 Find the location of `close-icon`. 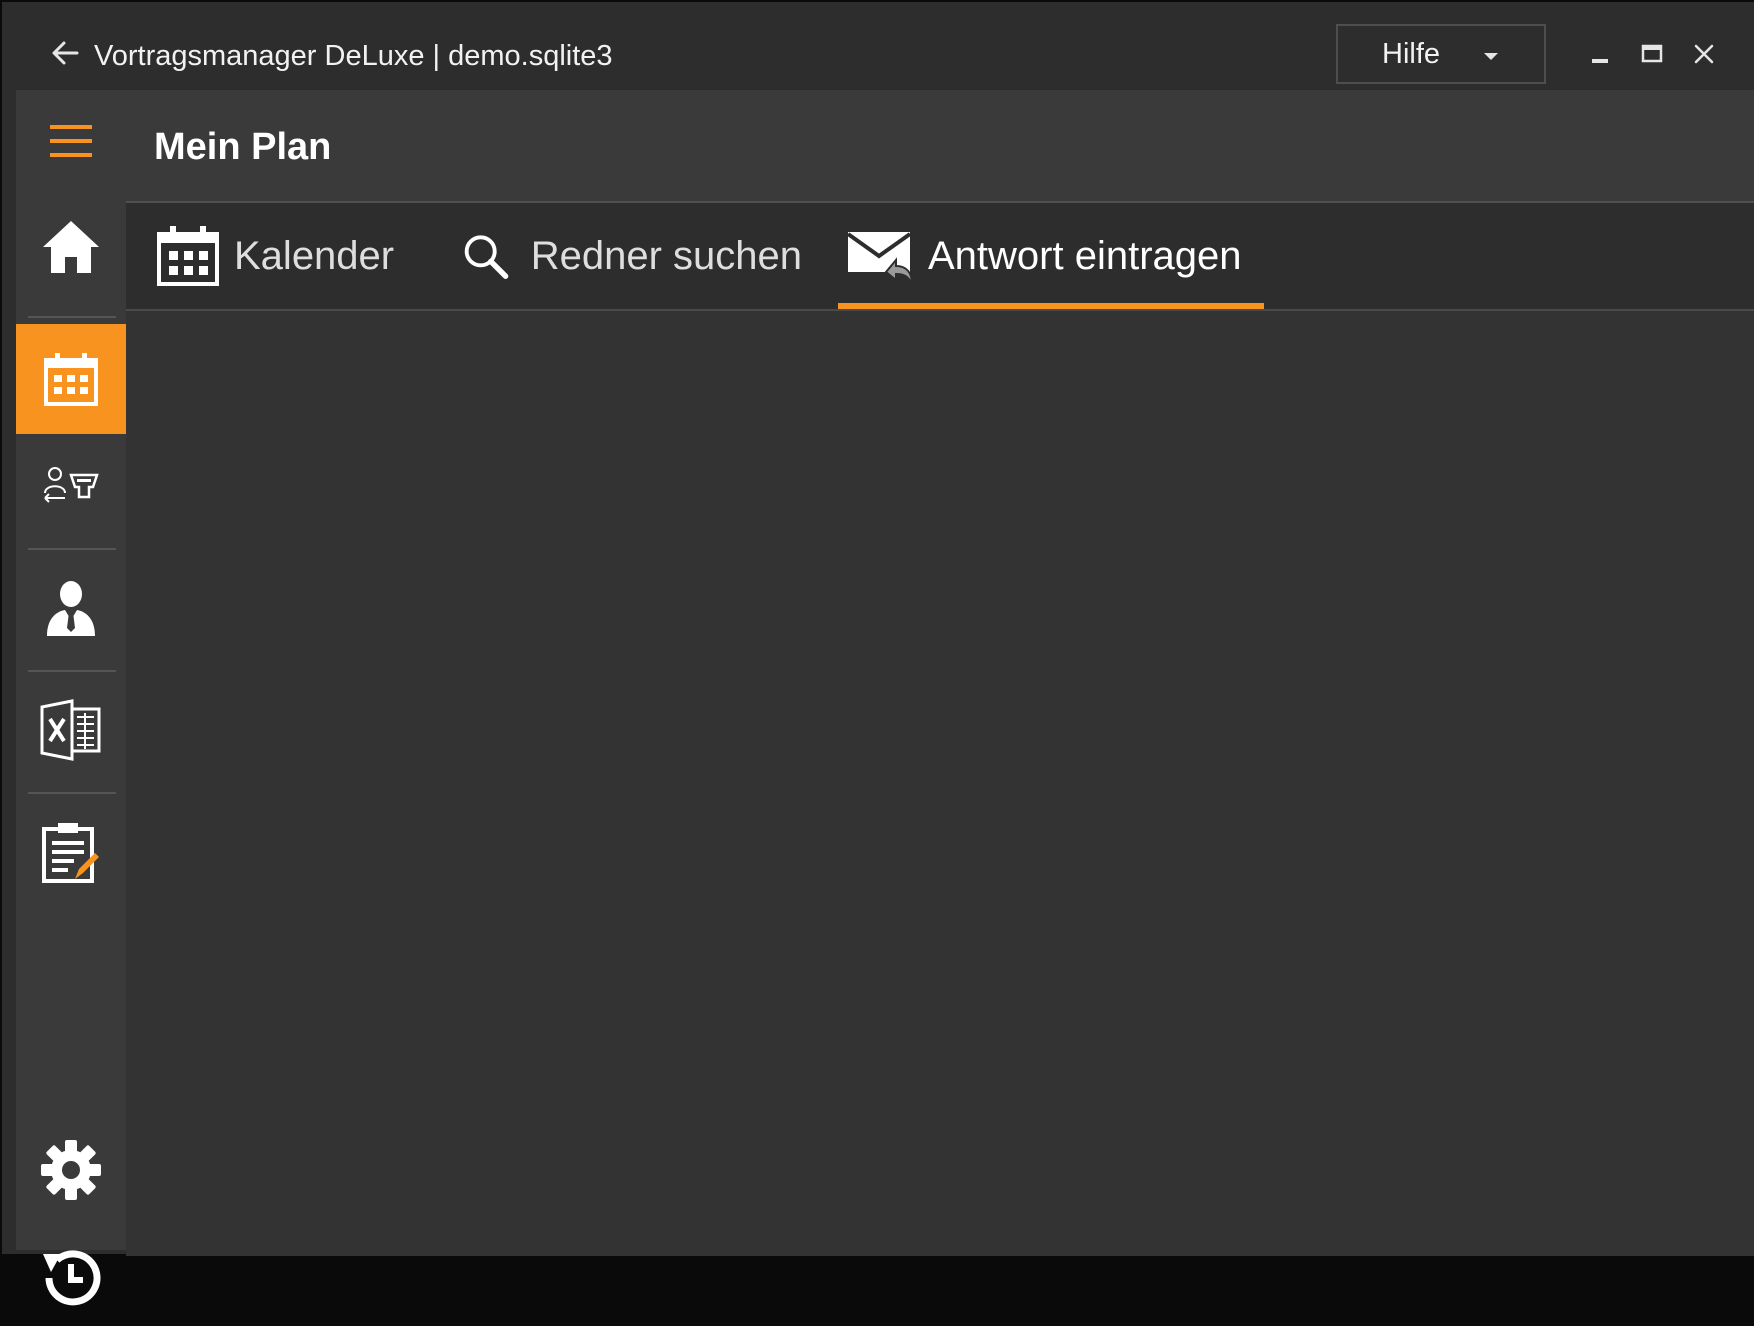

close-icon is located at coordinates (1704, 54).